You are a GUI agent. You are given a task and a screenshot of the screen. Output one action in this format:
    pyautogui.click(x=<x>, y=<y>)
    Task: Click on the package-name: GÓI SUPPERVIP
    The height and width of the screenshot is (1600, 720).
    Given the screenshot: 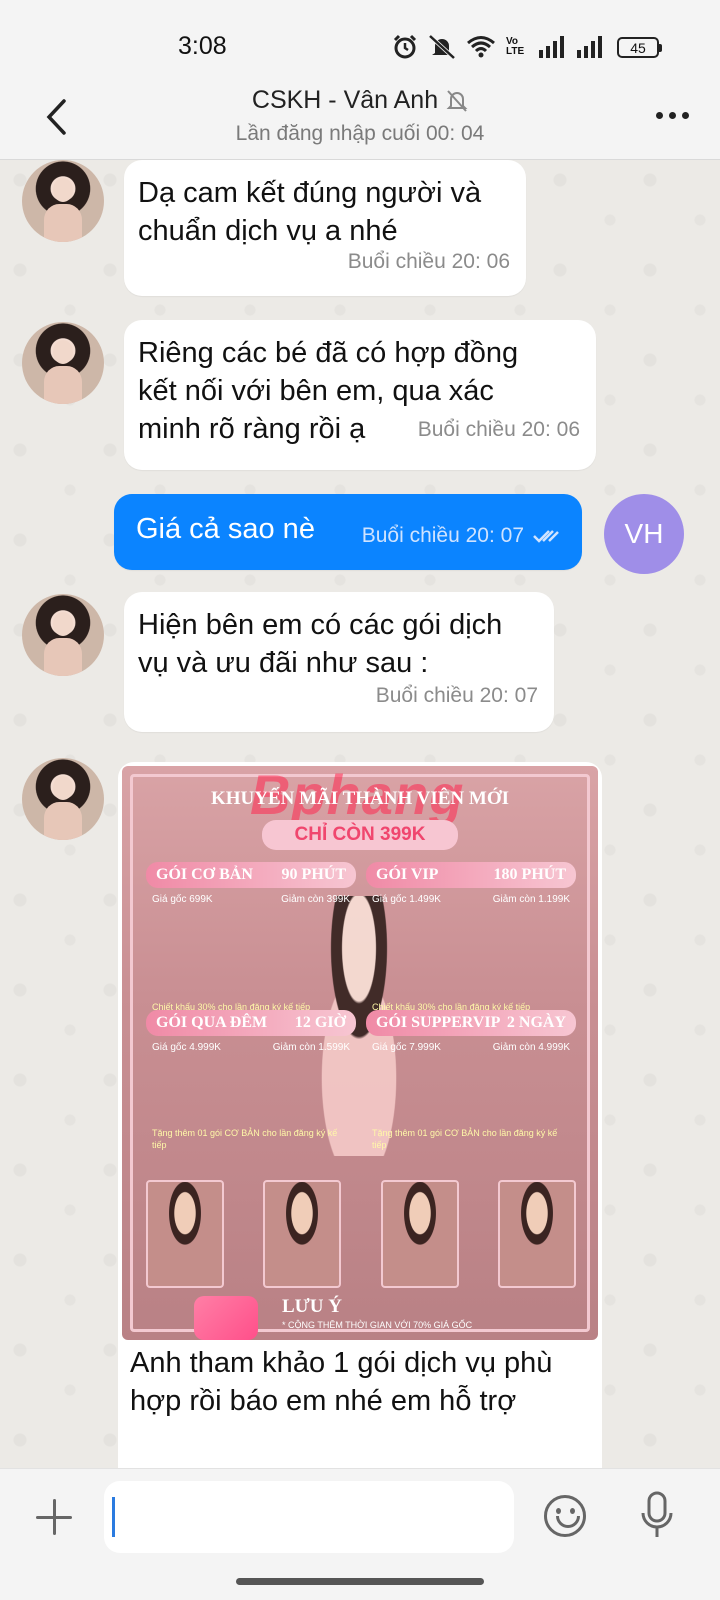 What is the action you would take?
    pyautogui.click(x=438, y=1022)
    